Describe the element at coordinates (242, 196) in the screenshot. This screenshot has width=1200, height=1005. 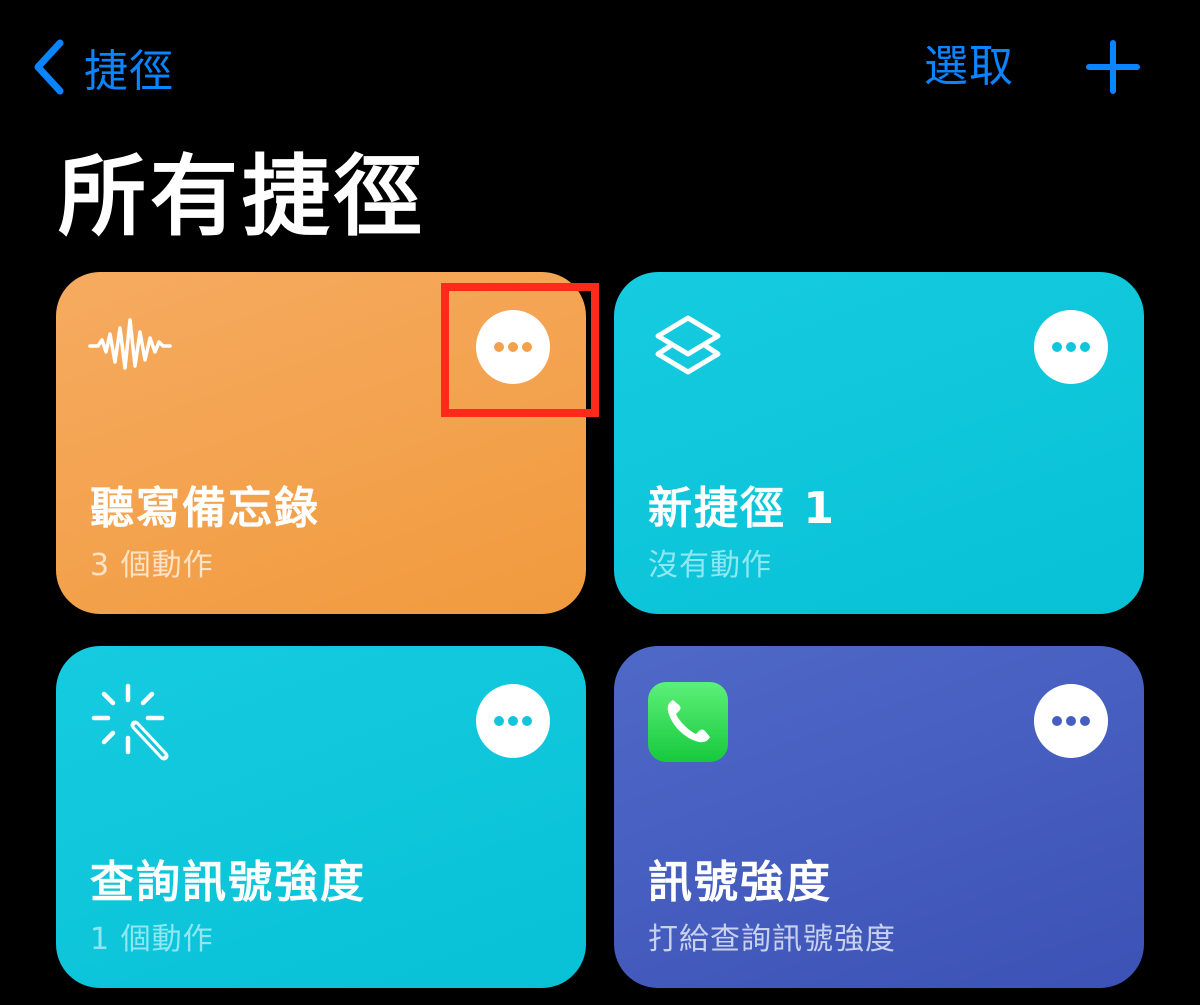
I see `page-title: 所有捷徑` at that location.